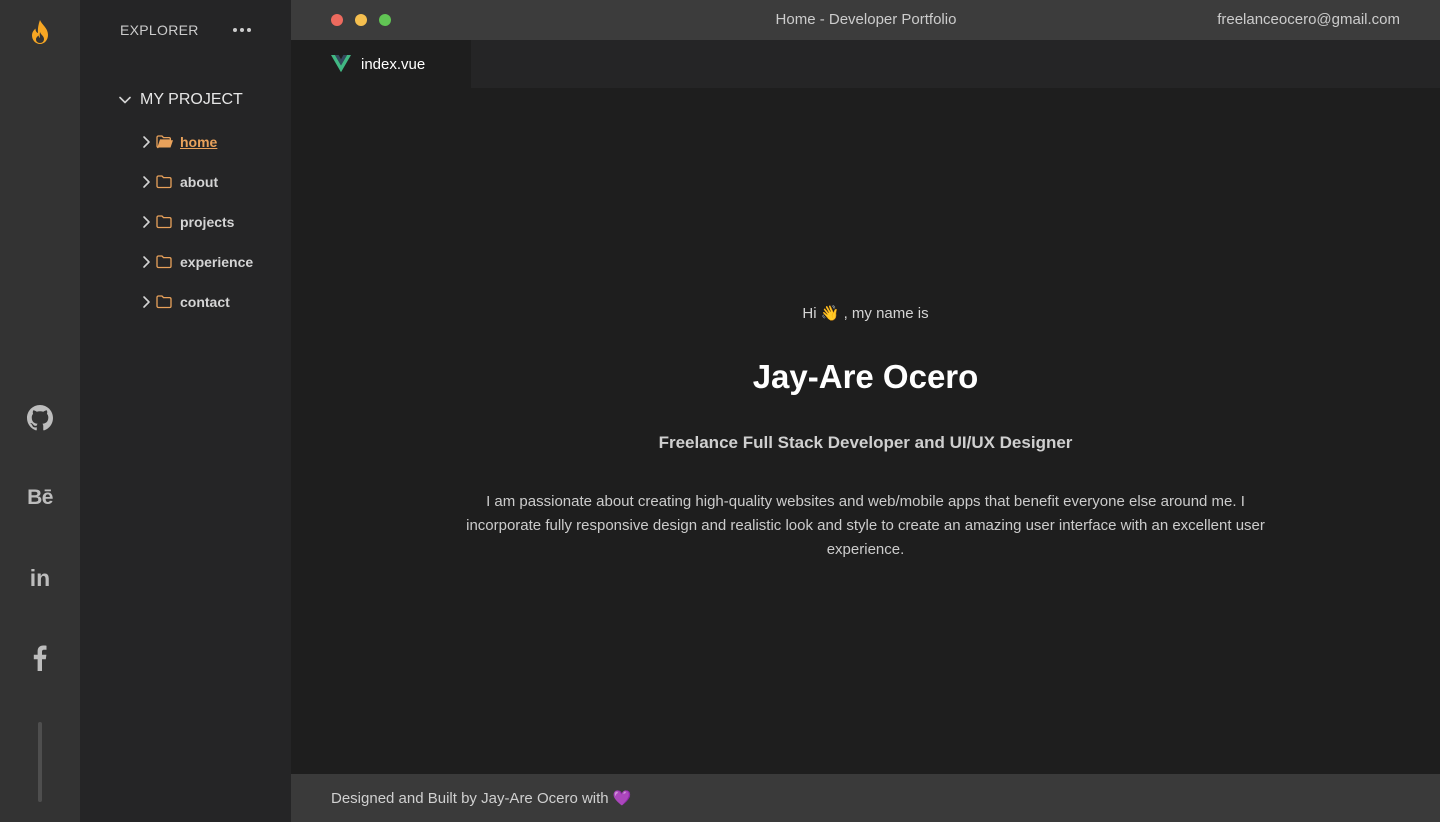 This screenshot has width=1440, height=822. I want to click on tab-index-vue: index.vue, so click(381, 64).